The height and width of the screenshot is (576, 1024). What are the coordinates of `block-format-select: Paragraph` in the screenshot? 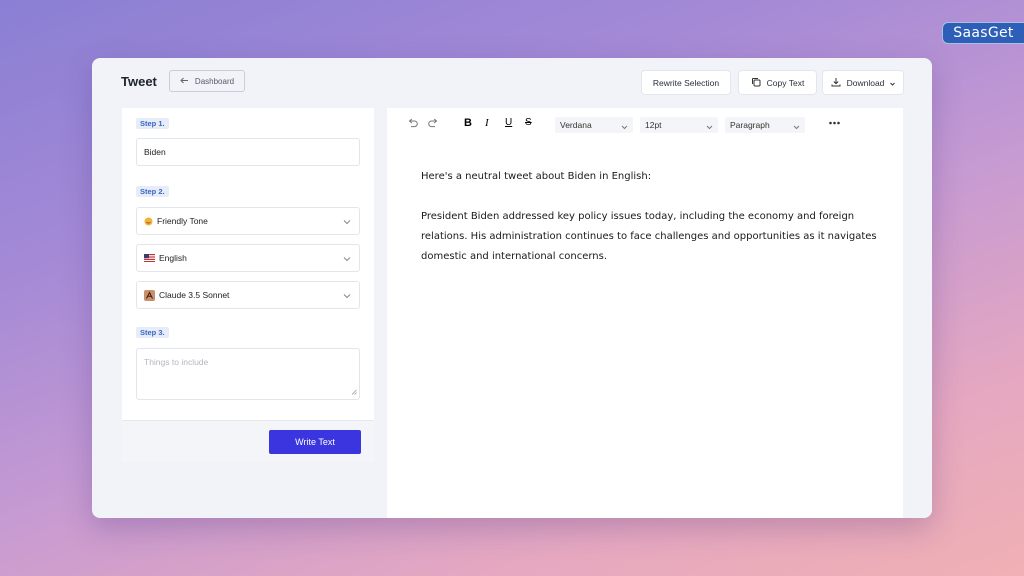 It's located at (765, 125).